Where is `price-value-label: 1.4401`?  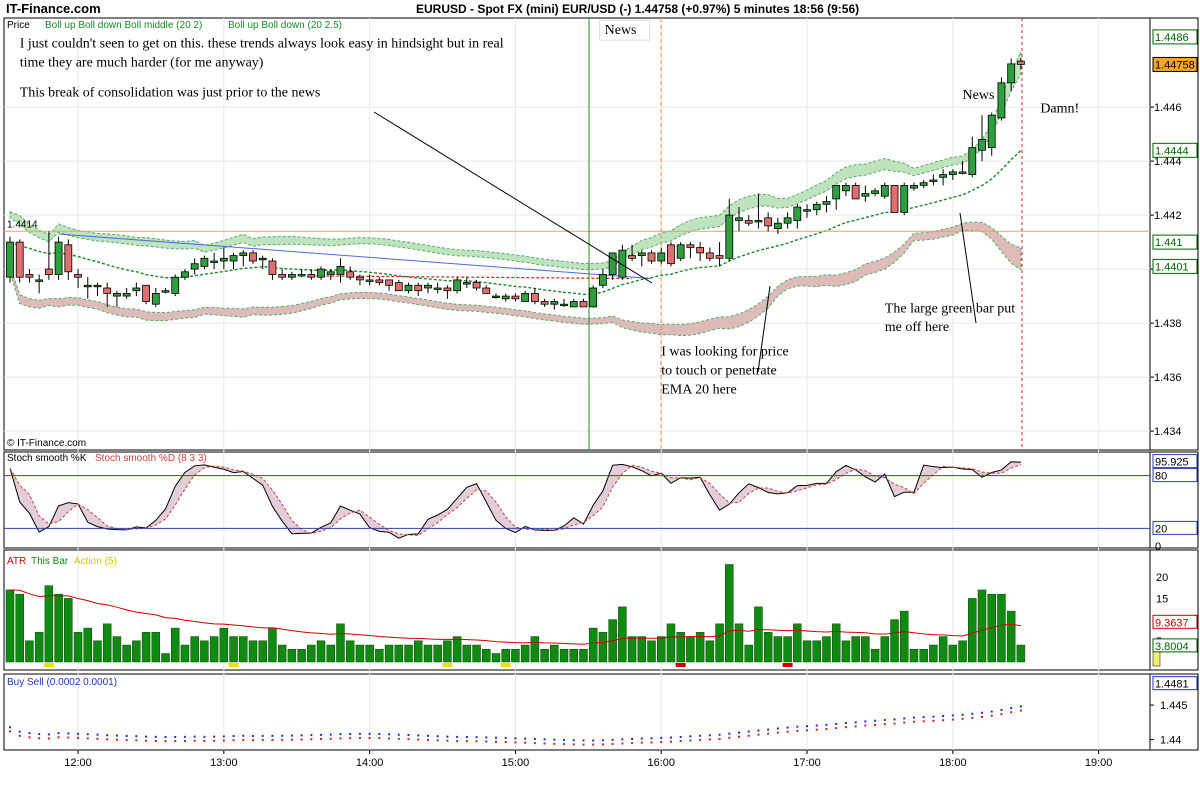
price-value-label: 1.4401 is located at coordinates (1172, 267).